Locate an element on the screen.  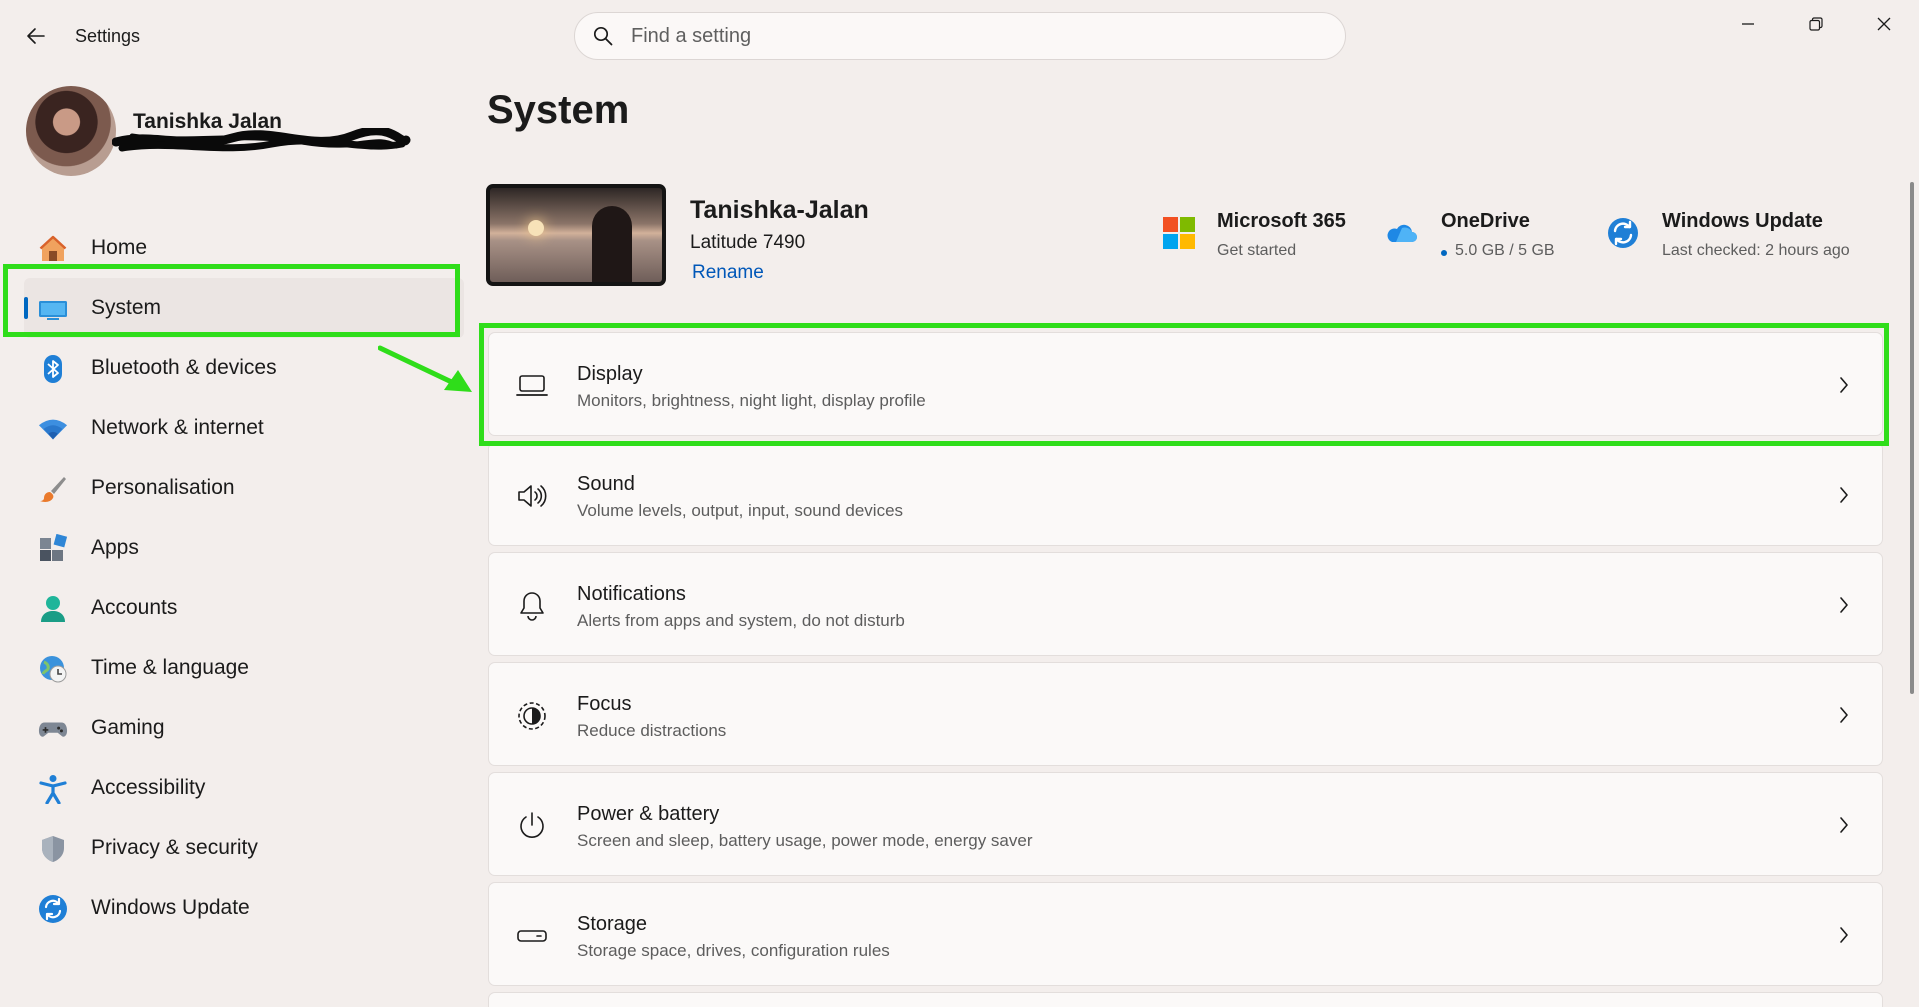
sidebar-item-apps: Apps is located at coordinates (244, 548).